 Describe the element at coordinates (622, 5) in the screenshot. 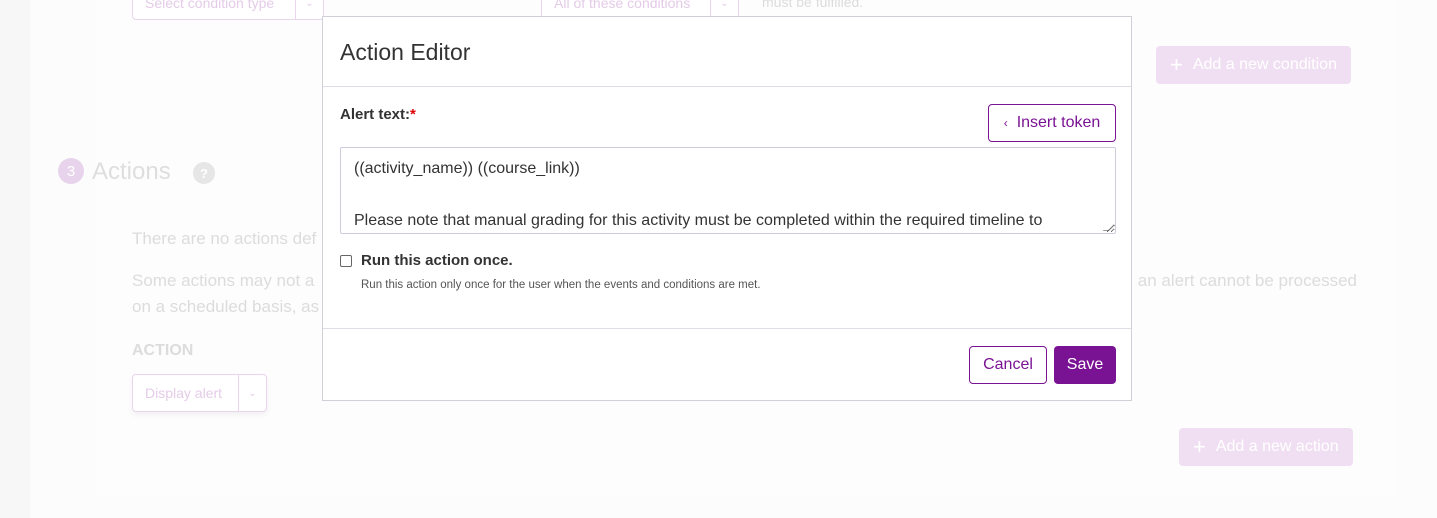

I see `select-value: All of these conditions` at that location.